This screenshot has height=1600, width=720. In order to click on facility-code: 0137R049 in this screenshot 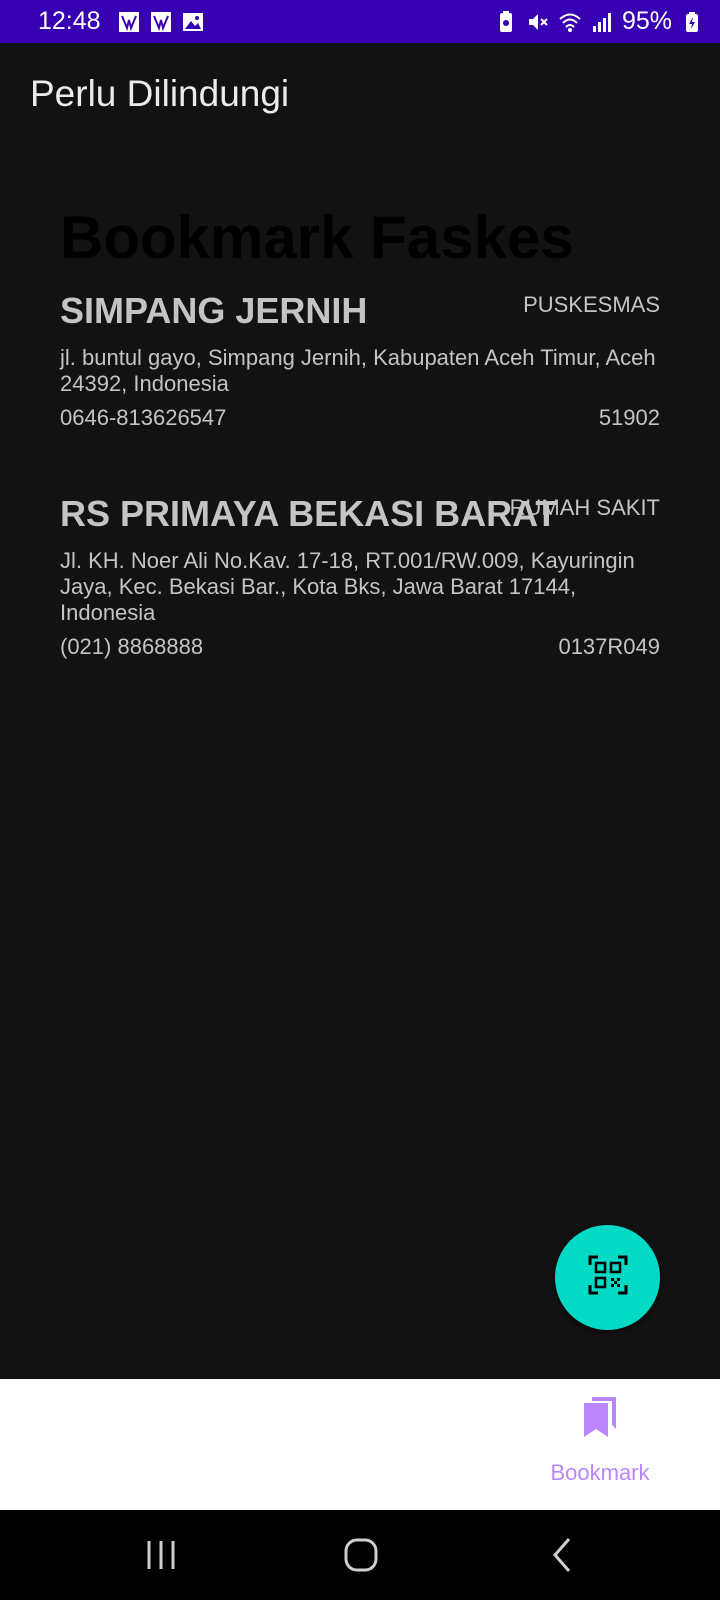, I will do `click(609, 646)`.